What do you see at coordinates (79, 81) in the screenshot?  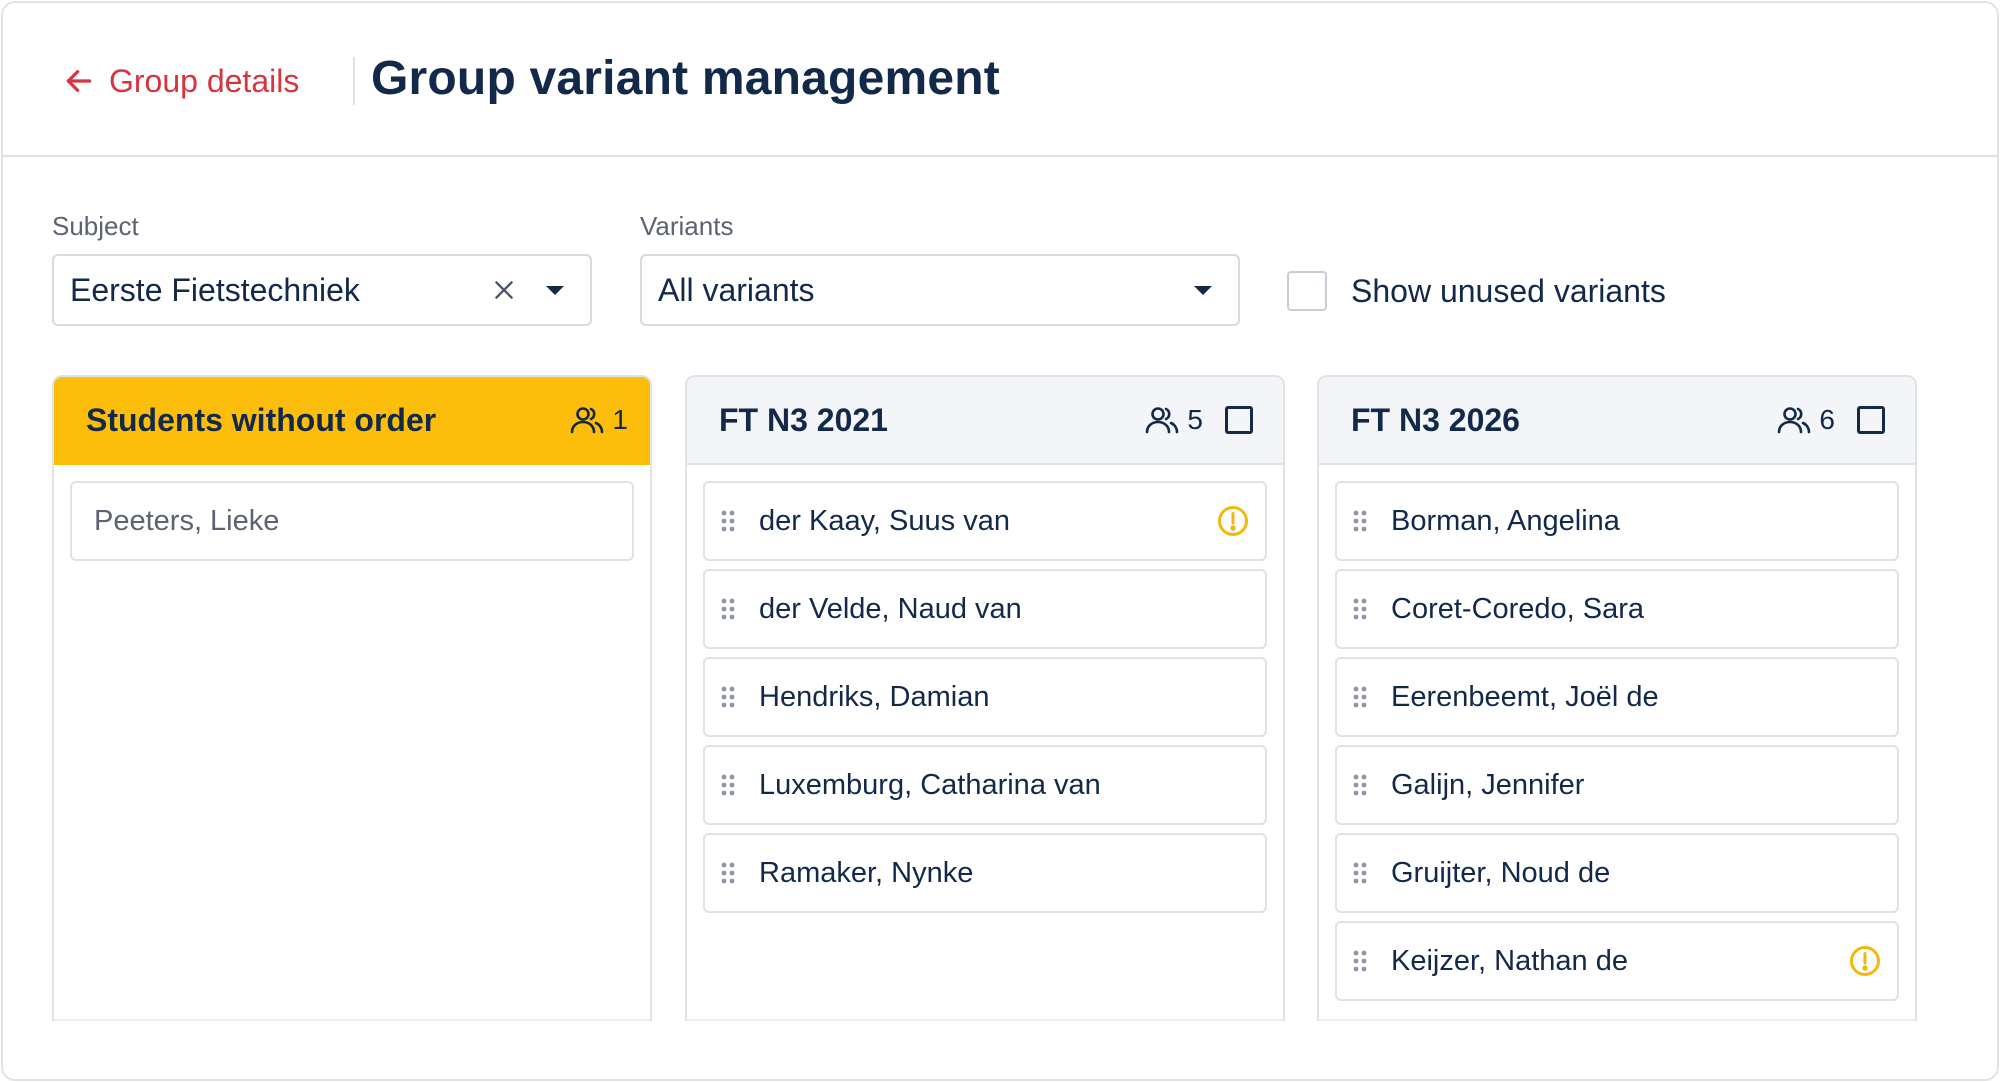 I see `arrow-left-icon` at bounding box center [79, 81].